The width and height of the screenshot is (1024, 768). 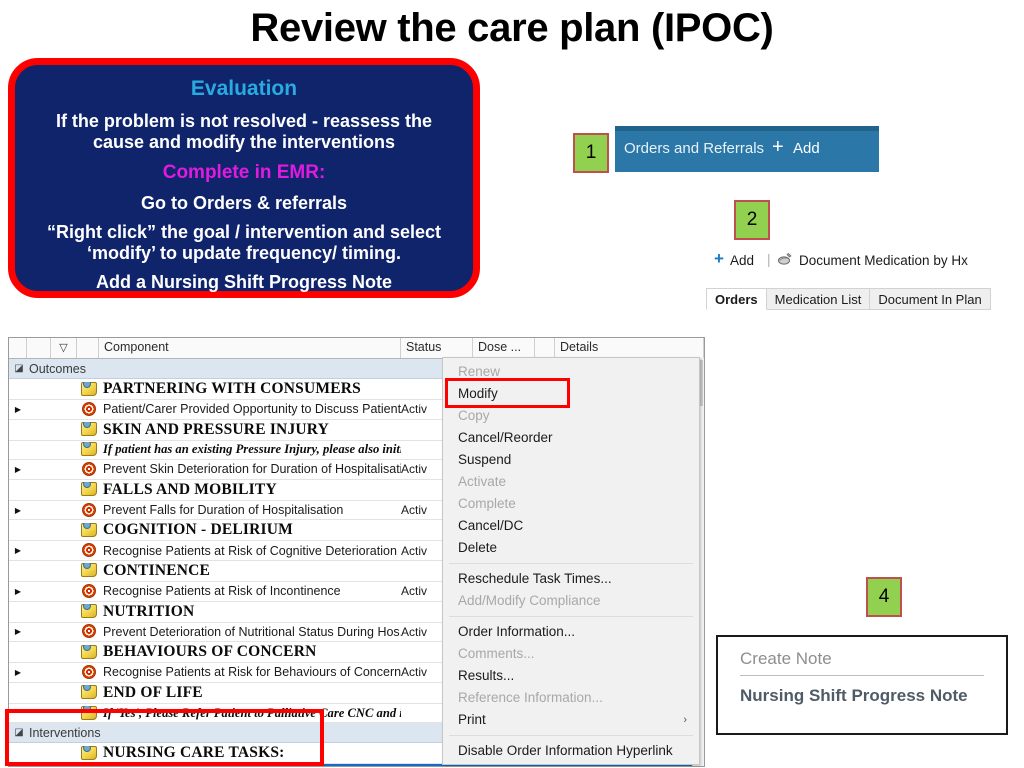 I want to click on menu-item-complete: Complete, so click(x=571, y=504).